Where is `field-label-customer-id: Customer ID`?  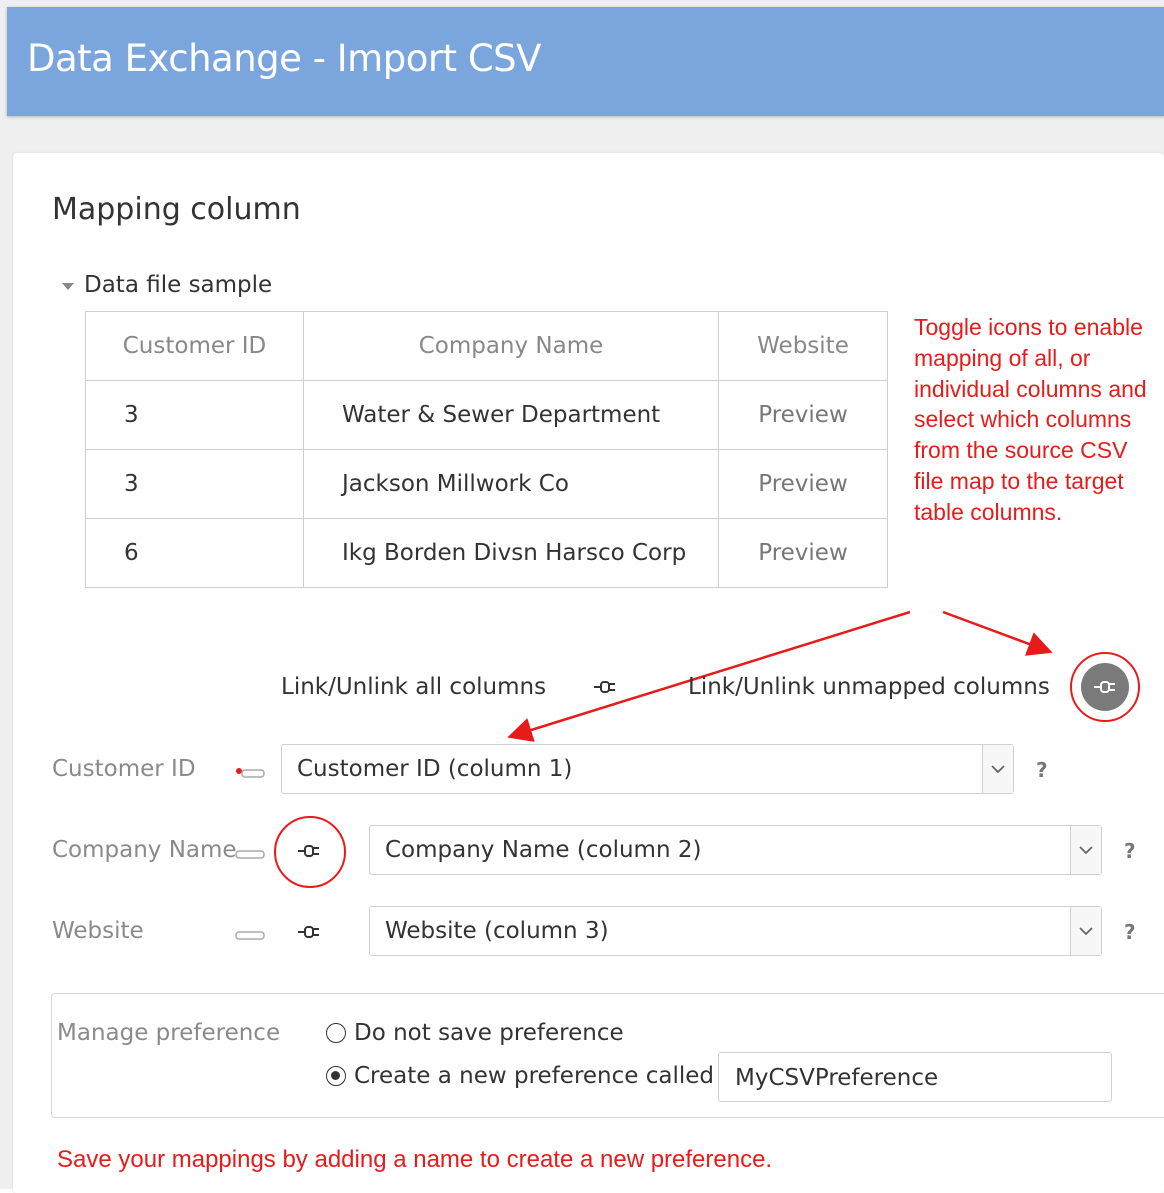 field-label-customer-id: Customer ID is located at coordinates (124, 769).